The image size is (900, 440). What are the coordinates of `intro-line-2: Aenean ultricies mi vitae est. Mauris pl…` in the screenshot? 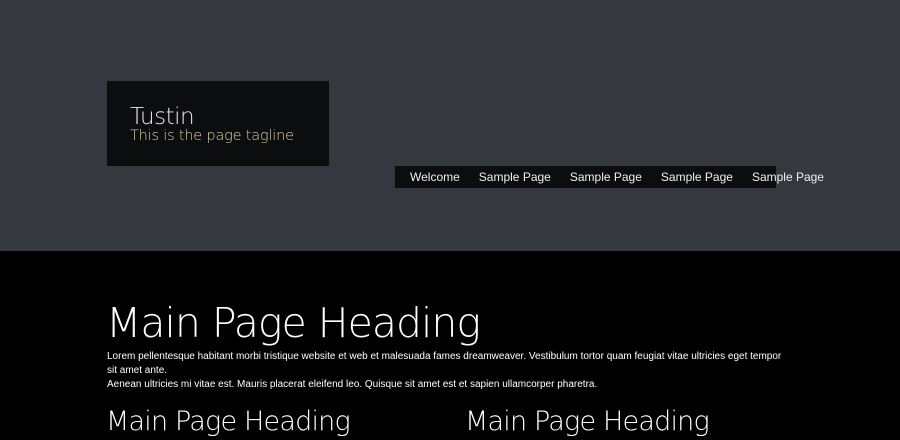 It's located at (352, 384).